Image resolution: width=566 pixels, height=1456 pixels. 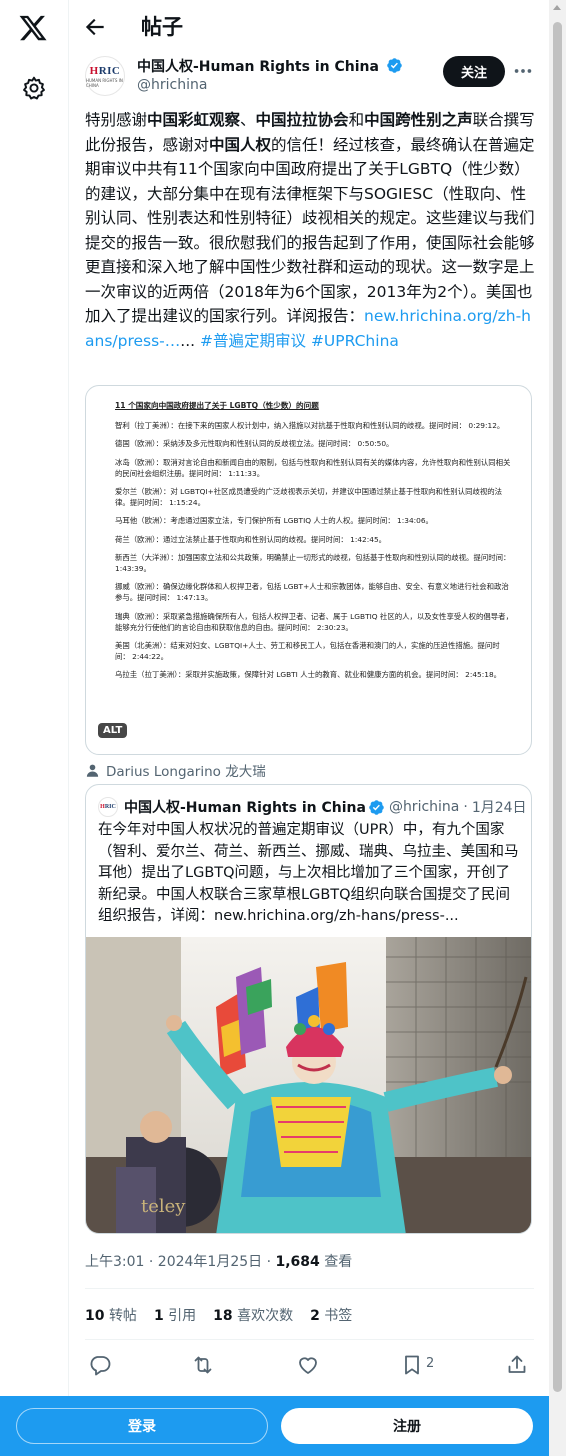 What do you see at coordinates (297, 1262) in the screenshot?
I see `views-count: 1,684` at bounding box center [297, 1262].